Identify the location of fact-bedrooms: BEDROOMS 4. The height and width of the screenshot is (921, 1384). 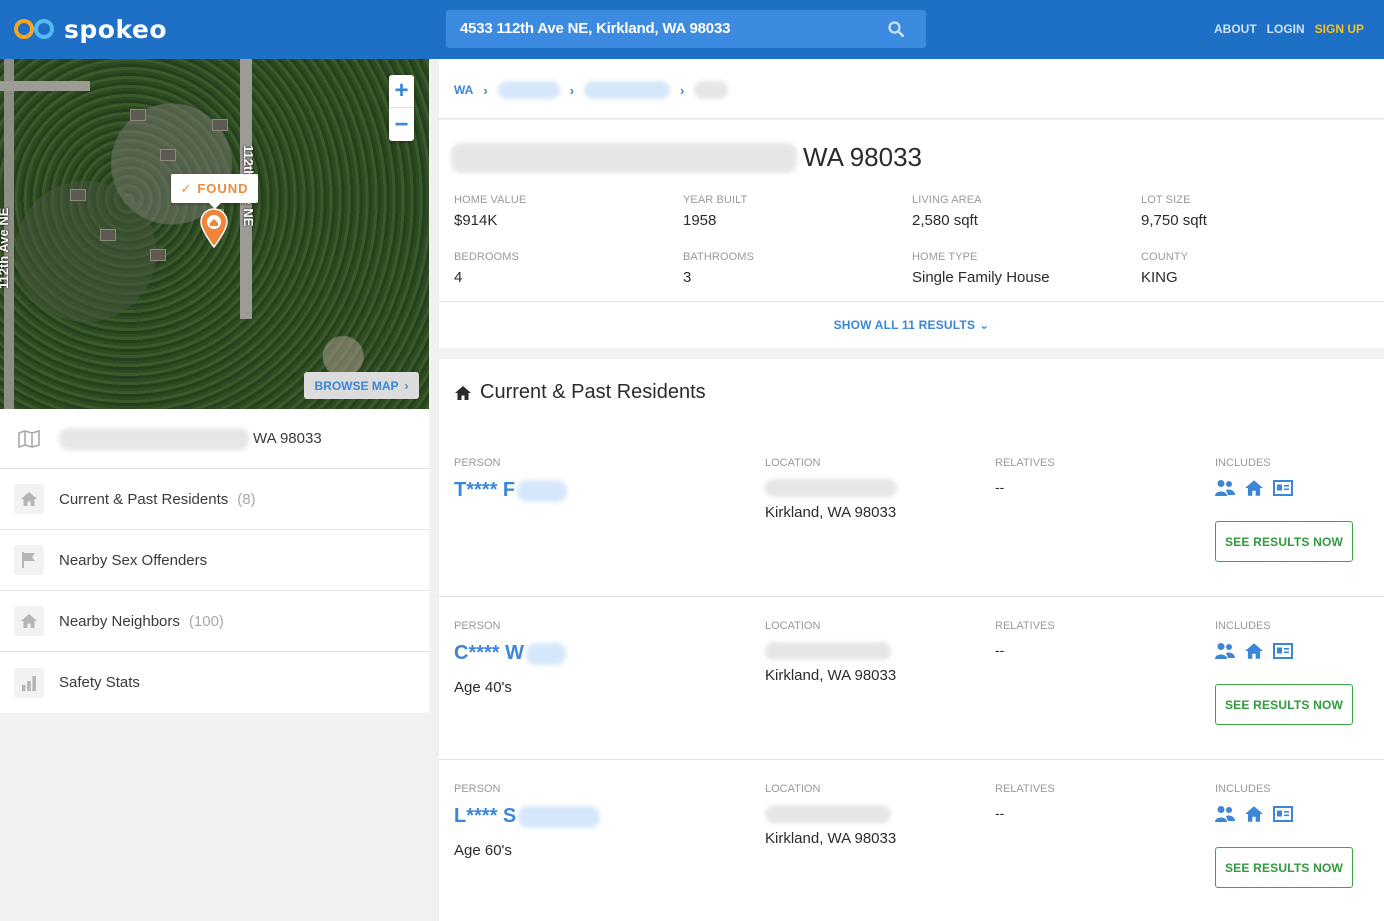
(486, 268).